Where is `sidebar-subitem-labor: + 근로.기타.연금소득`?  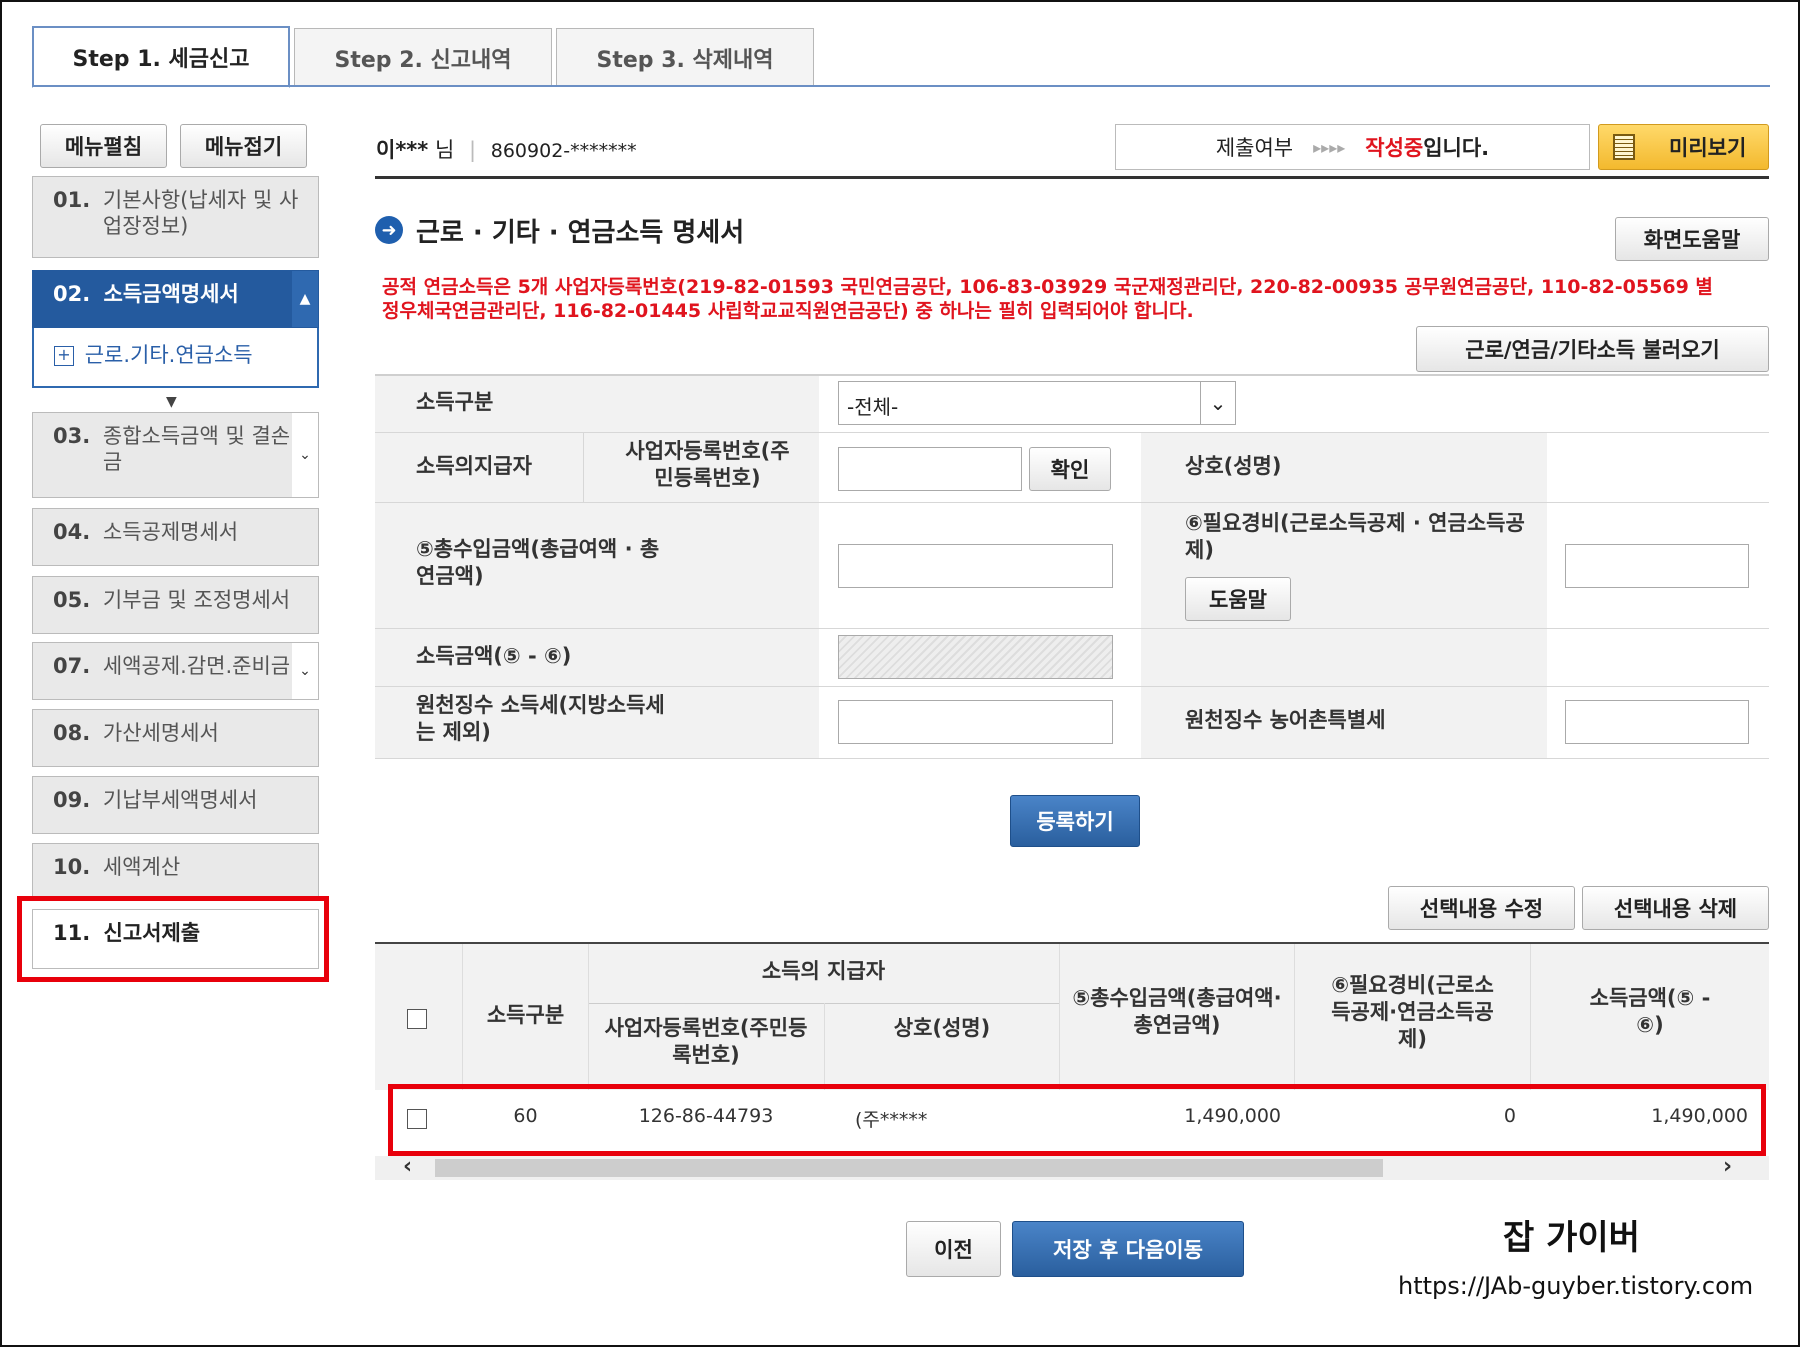 sidebar-subitem-labor: + 근로.기타.연금소득 is located at coordinates (175, 358).